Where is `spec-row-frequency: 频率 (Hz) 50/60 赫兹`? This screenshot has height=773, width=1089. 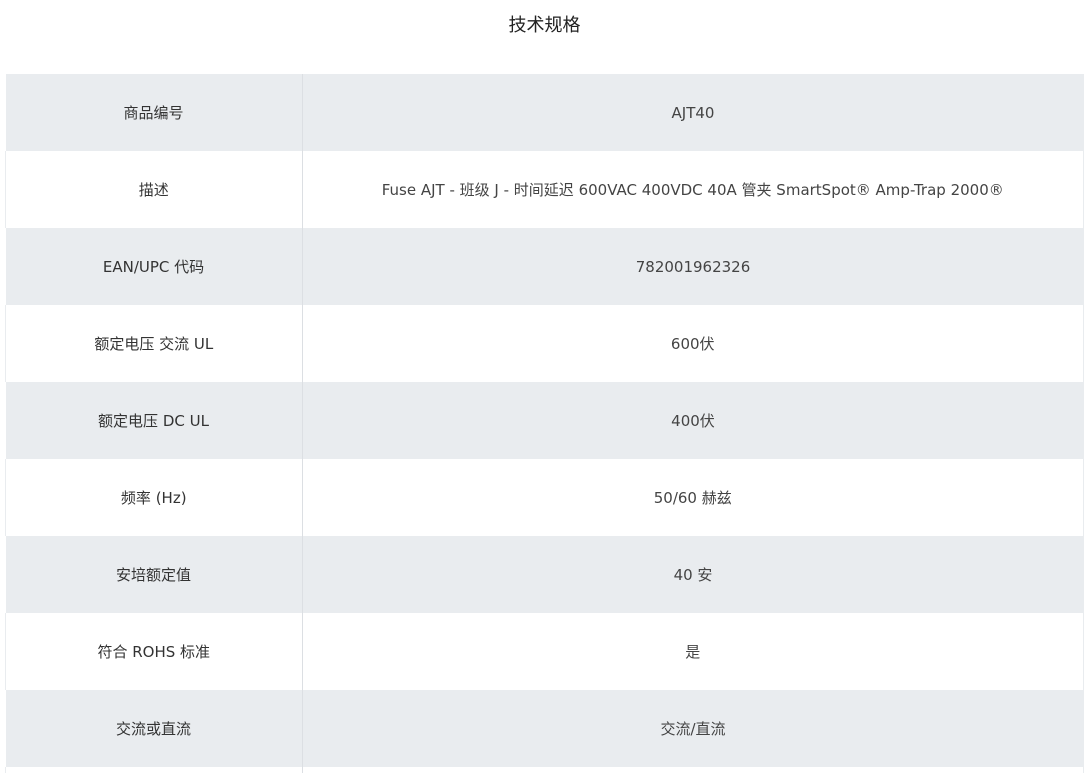
spec-row-frequency: 频率 (Hz) 50/60 赫兹 is located at coordinates (544, 497).